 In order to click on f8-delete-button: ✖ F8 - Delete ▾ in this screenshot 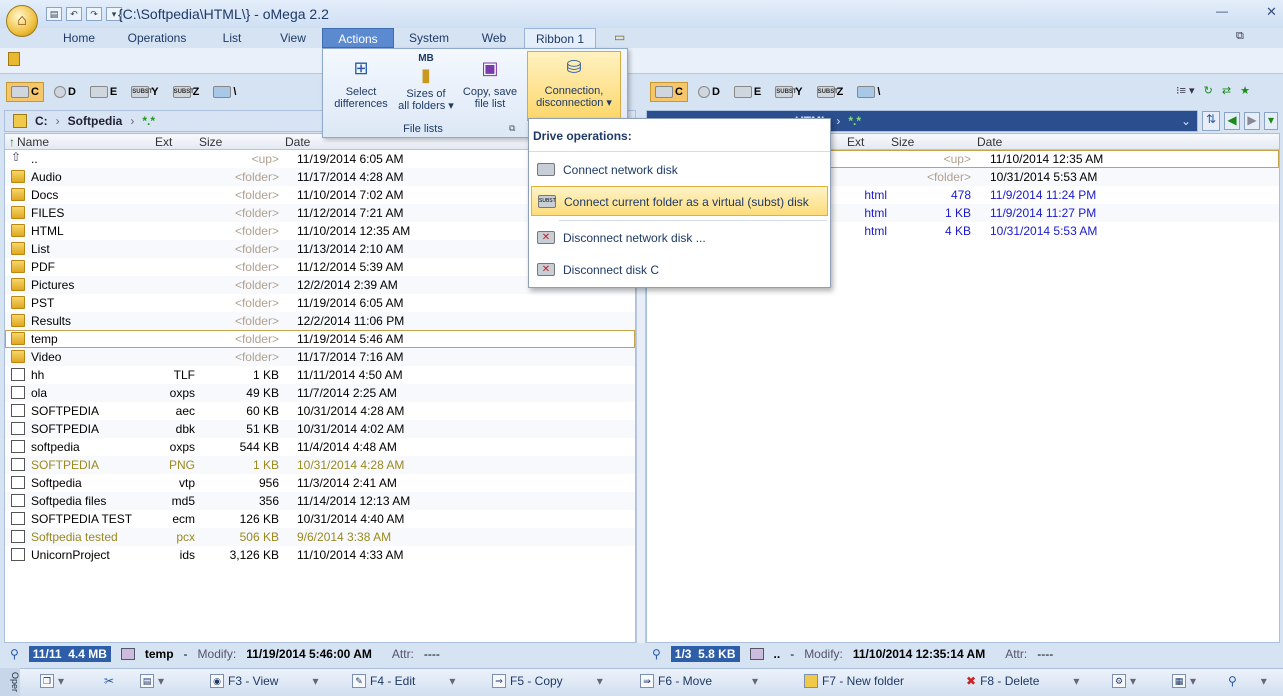, I will do `click(1022, 681)`.